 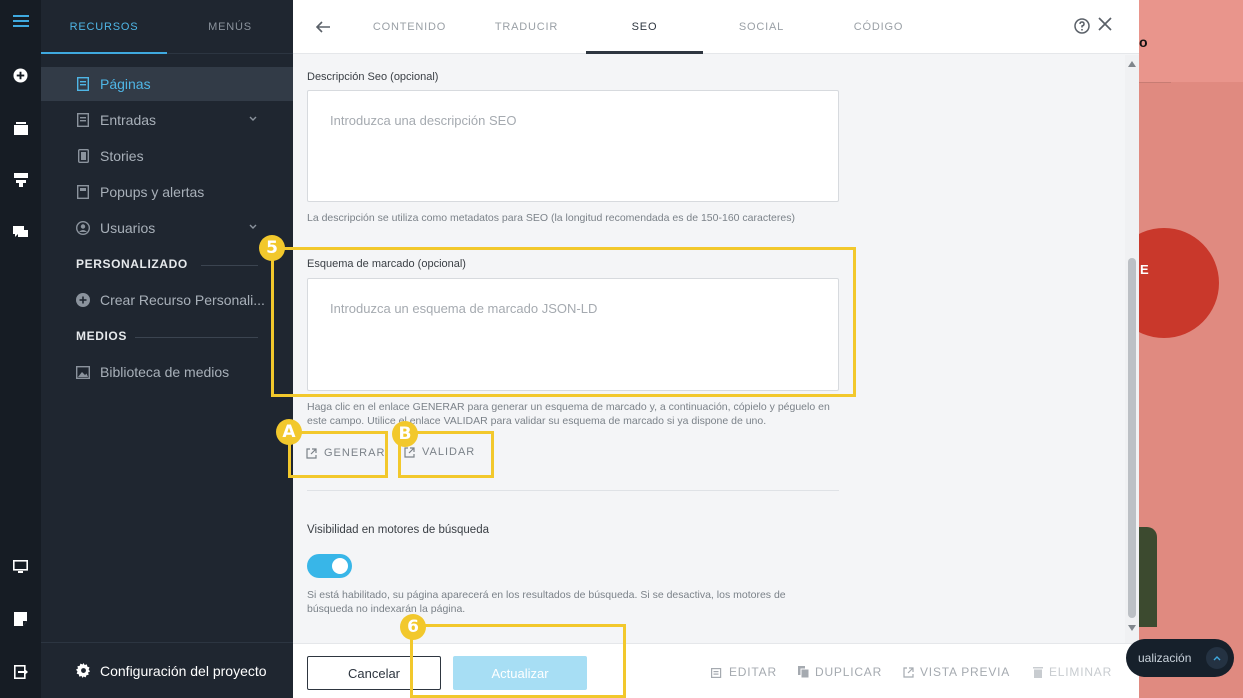 I want to click on logout-icon, so click(x=20, y=672).